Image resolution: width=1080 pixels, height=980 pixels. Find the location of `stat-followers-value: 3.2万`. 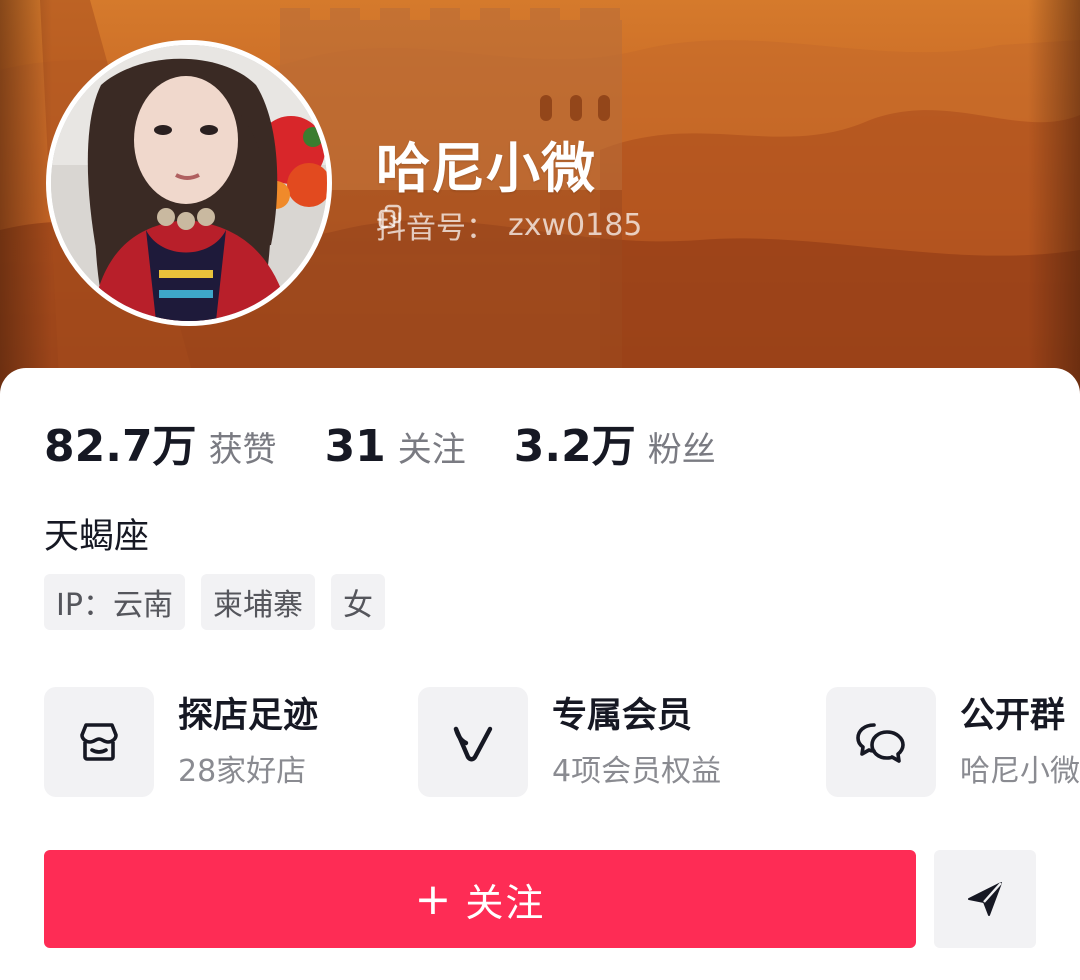

stat-followers-value: 3.2万 is located at coordinates (574, 446).